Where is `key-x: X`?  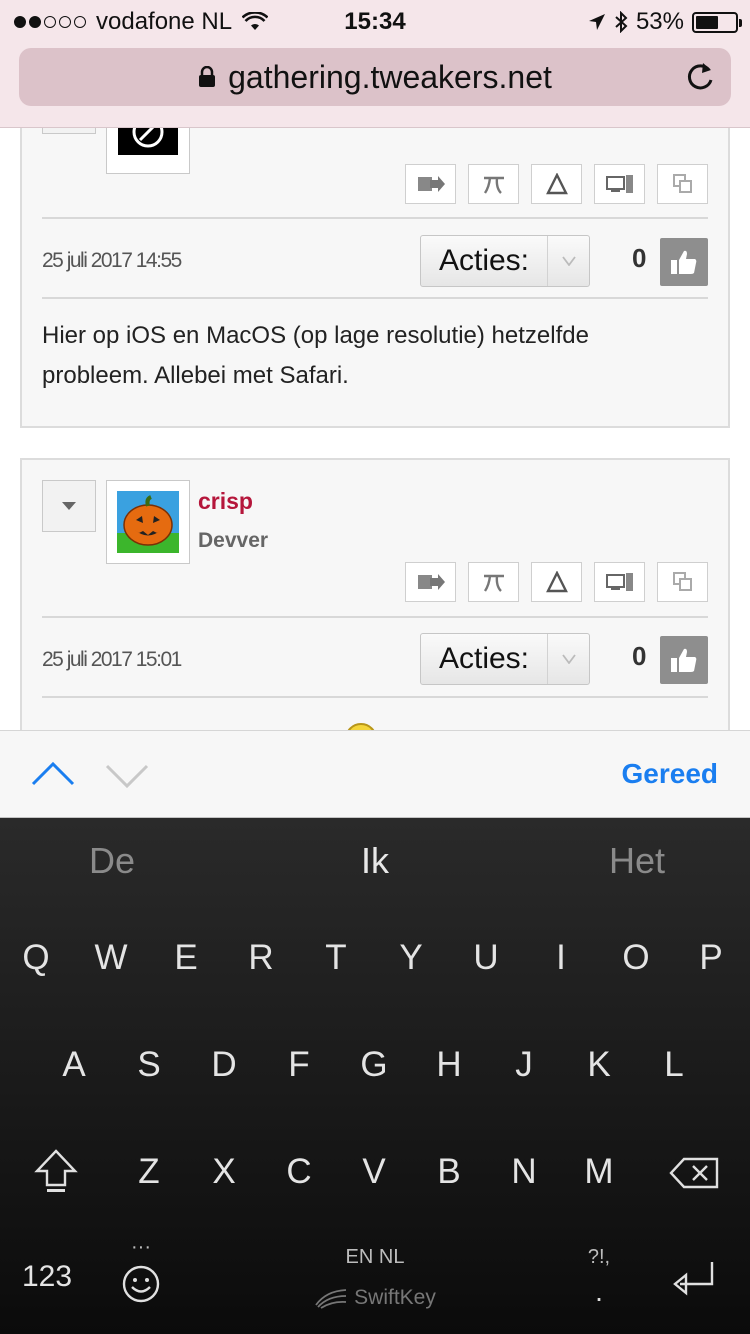
key-x: X is located at coordinates (224, 1172).